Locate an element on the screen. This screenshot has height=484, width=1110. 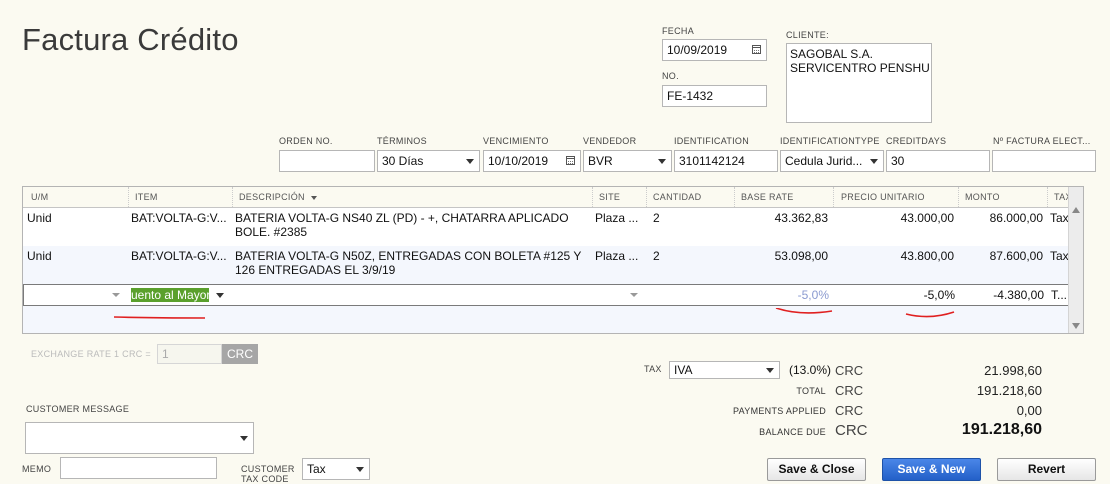
total-currency: CRC is located at coordinates (849, 390).